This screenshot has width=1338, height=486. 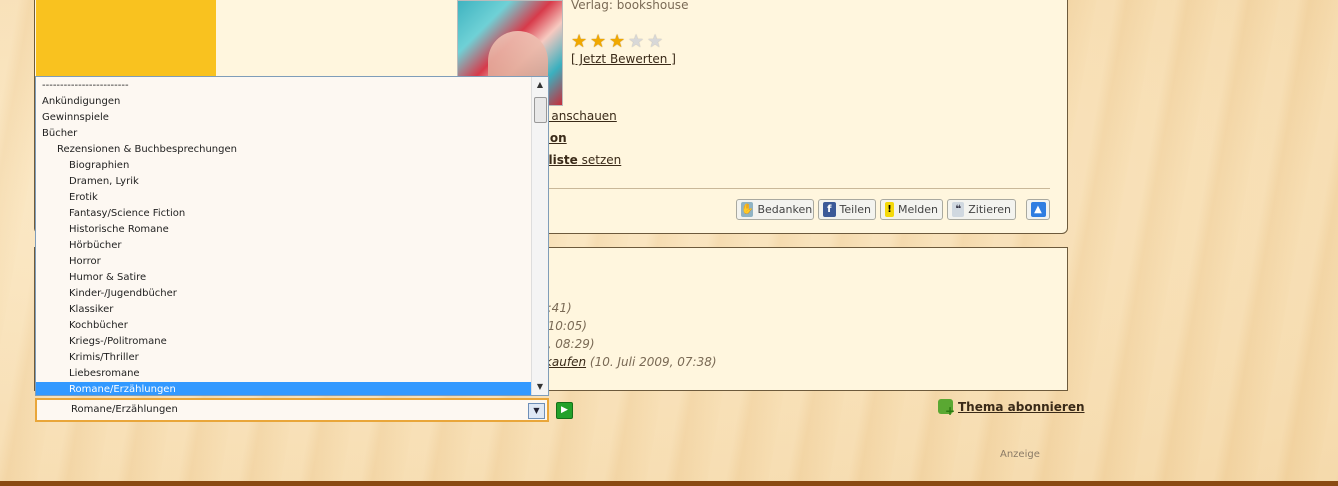 I want to click on rate-now-link: [ Jetzt Bewerten ], so click(x=623, y=59).